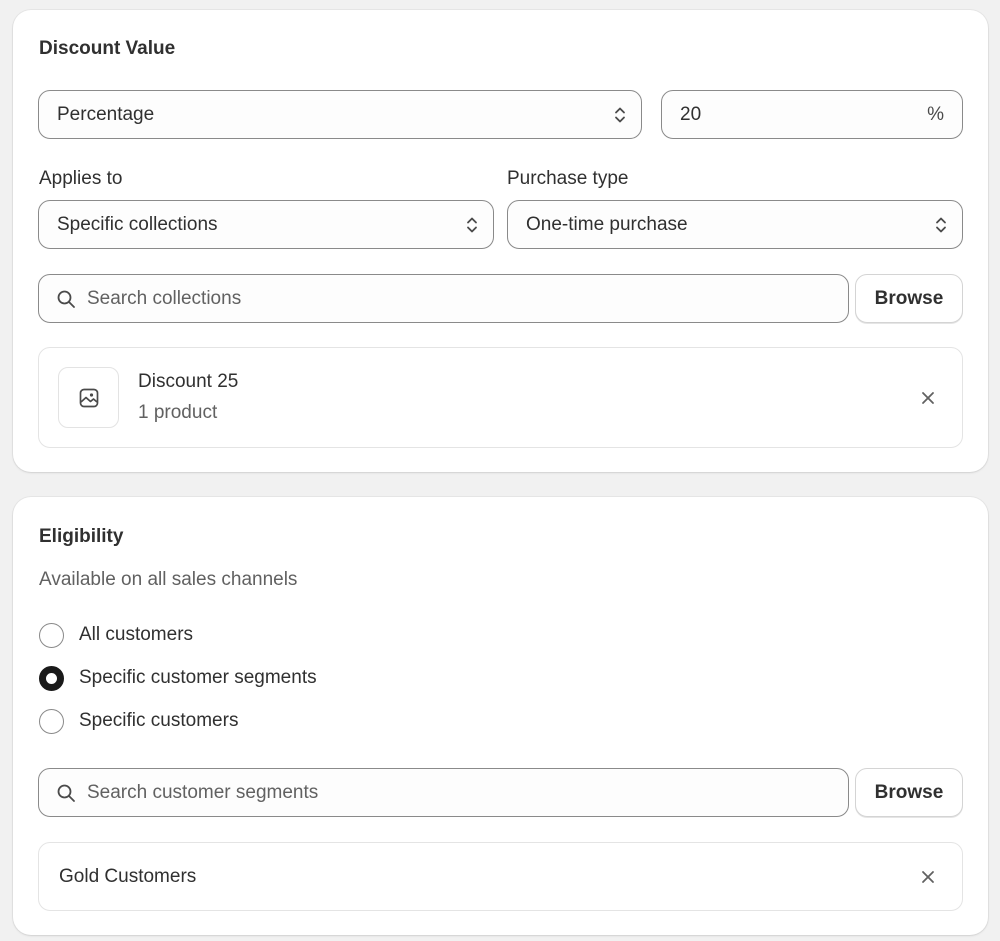 This screenshot has width=1000, height=941. Describe the element at coordinates (909, 792) in the screenshot. I see `browse-segments-button: Browse` at that location.